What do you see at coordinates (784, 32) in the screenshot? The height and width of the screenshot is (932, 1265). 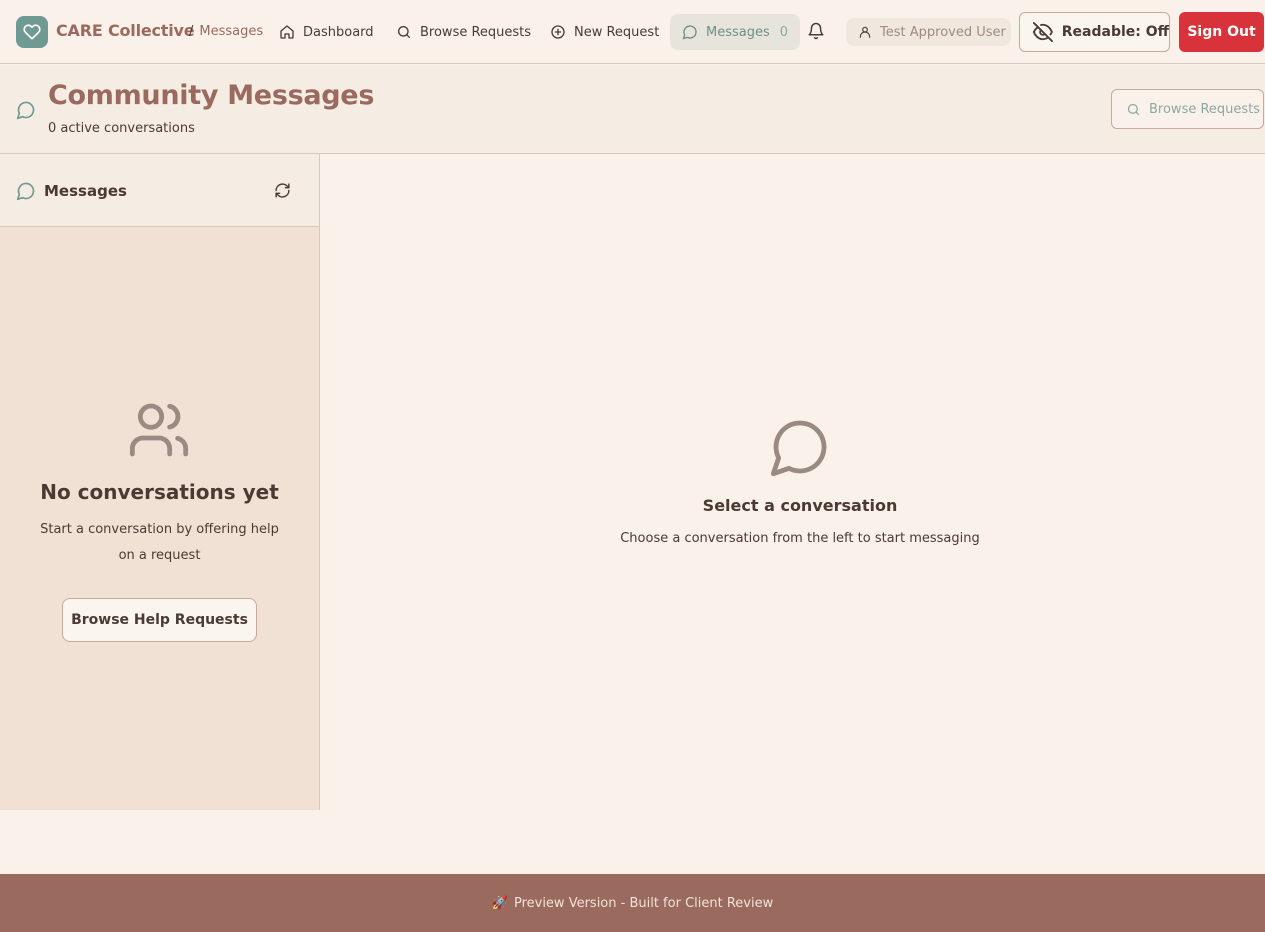 I see `messages-count-badge: 0` at bounding box center [784, 32].